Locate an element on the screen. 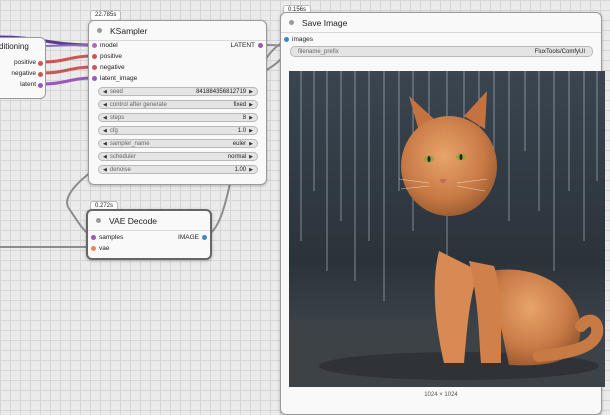  denoise-label: denoise is located at coordinates (120, 169).